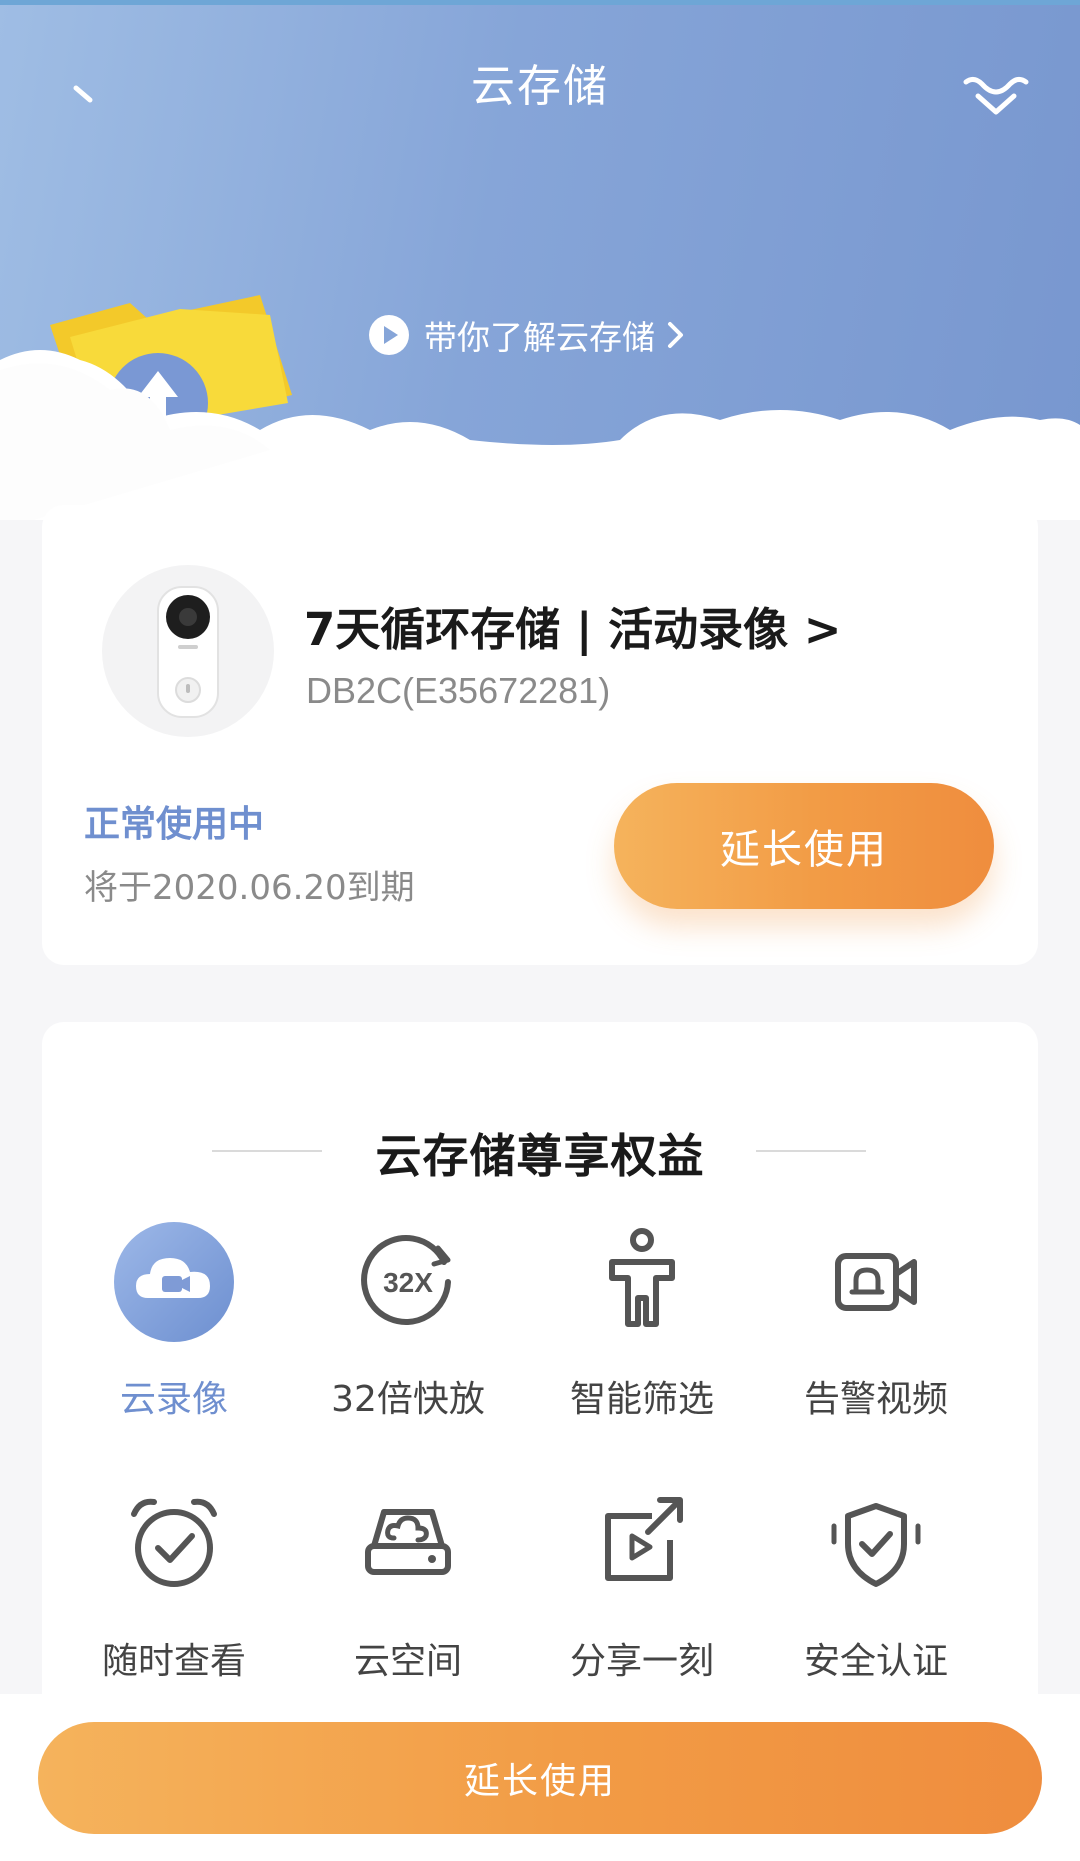 The width and height of the screenshot is (1080, 1861). What do you see at coordinates (174, 1594) in the screenshot?
I see `benefit-anytime-view: 随时查看` at bounding box center [174, 1594].